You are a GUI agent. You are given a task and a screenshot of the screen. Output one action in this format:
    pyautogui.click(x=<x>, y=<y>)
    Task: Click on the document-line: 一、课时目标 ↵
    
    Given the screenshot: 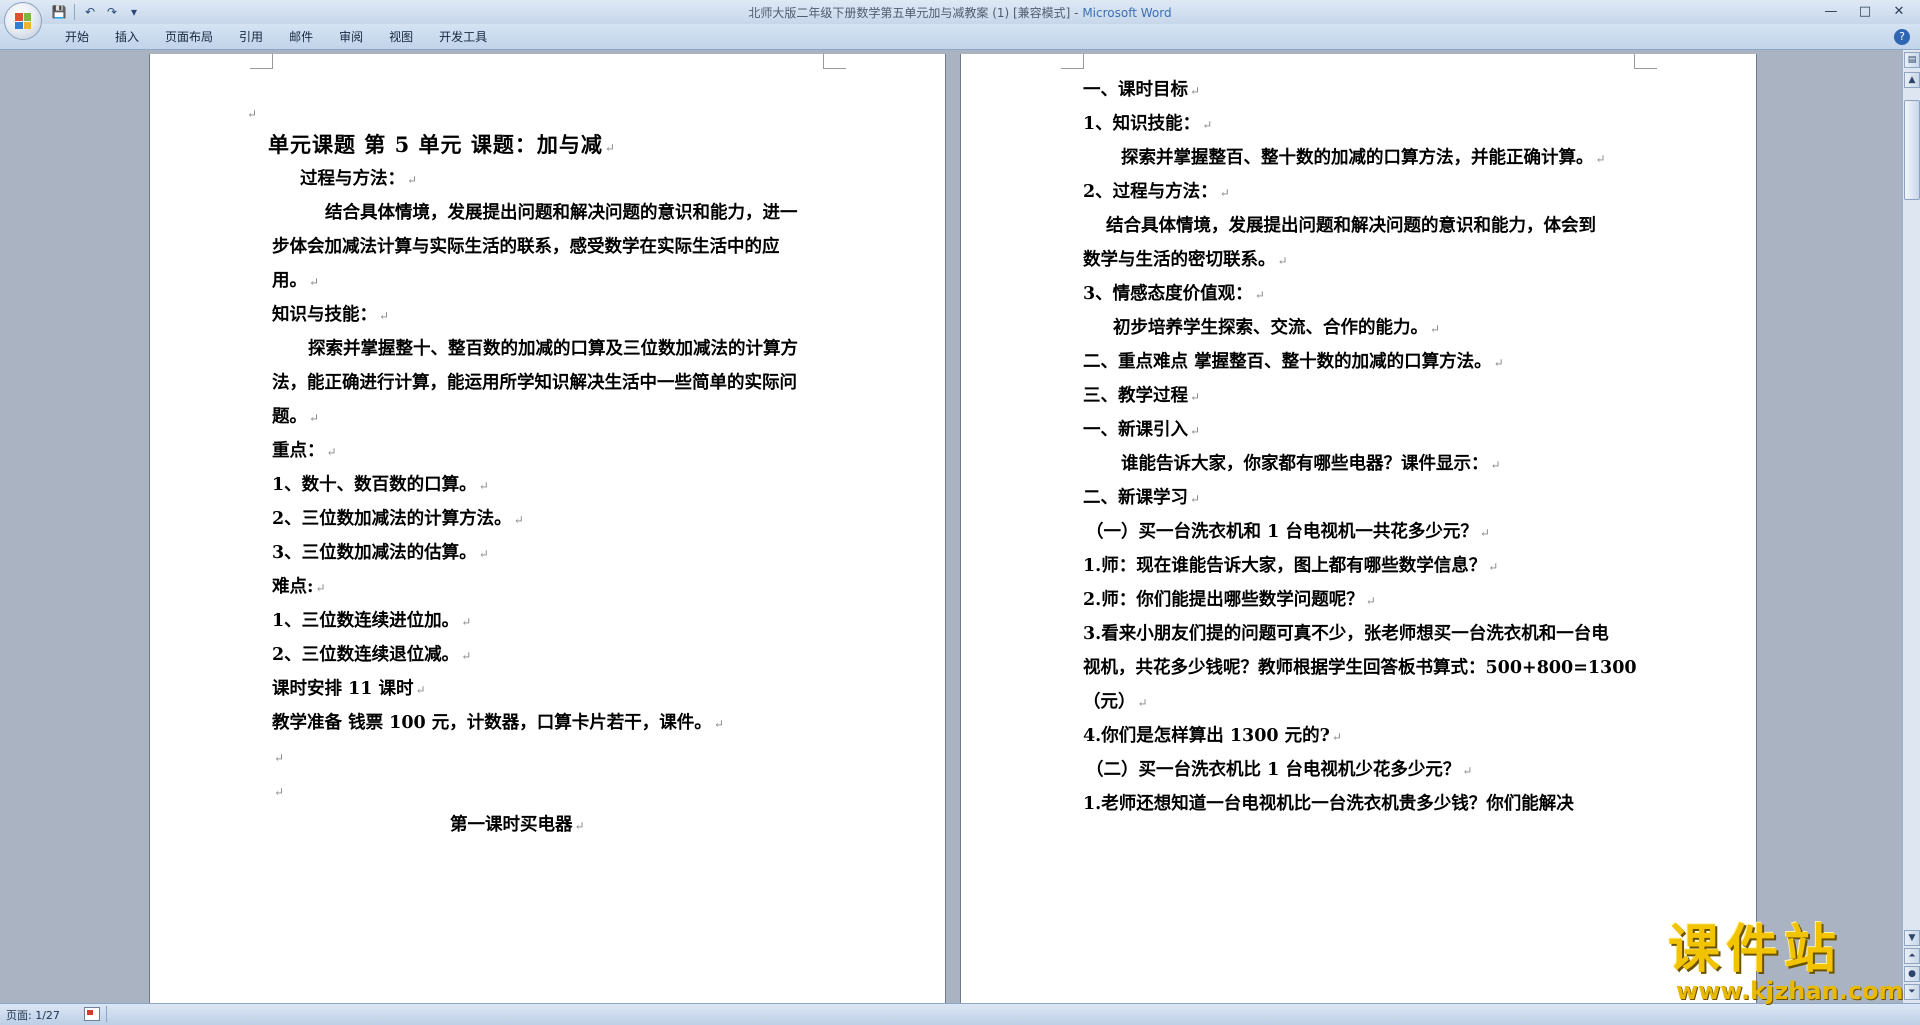 What is the action you would take?
    pyautogui.click(x=1141, y=90)
    